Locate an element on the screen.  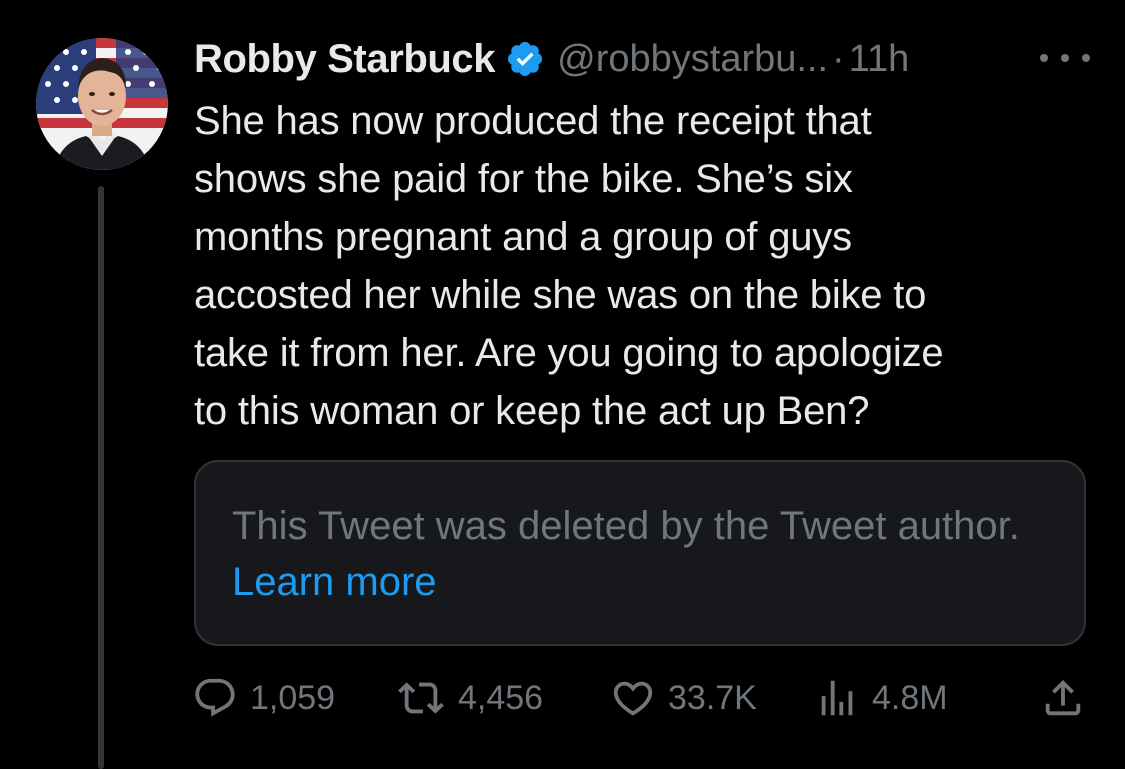
views-count: 4.8M is located at coordinates (910, 697).